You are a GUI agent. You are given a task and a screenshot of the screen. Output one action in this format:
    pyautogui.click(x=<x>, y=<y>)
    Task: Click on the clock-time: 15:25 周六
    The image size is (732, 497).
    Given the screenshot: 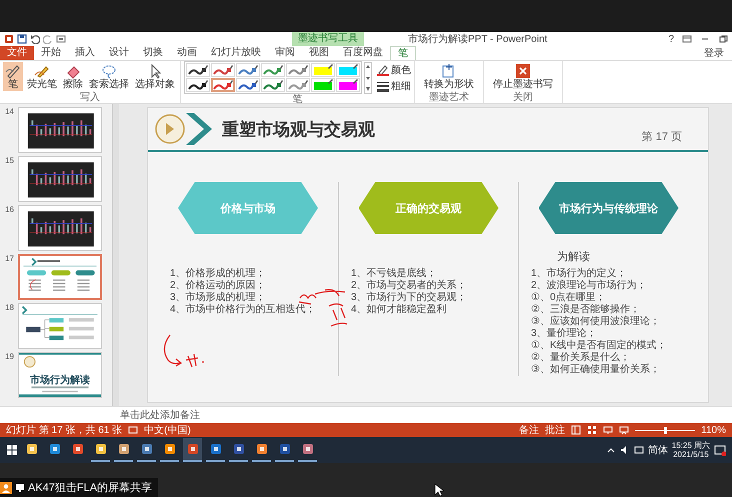 What is the action you would take?
    pyautogui.click(x=691, y=445)
    